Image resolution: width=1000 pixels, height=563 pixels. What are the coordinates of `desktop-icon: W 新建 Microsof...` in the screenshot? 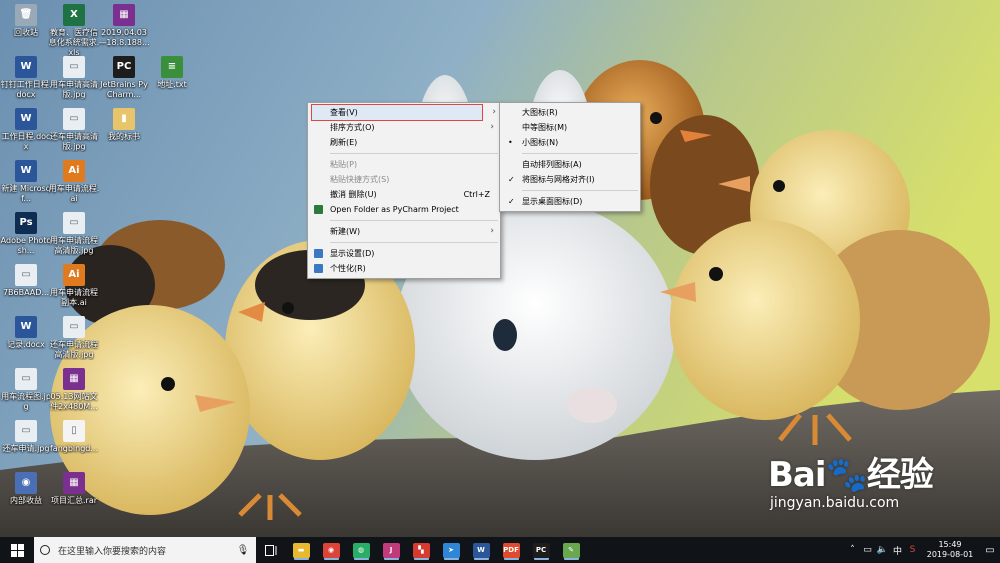 It's located at (26, 182).